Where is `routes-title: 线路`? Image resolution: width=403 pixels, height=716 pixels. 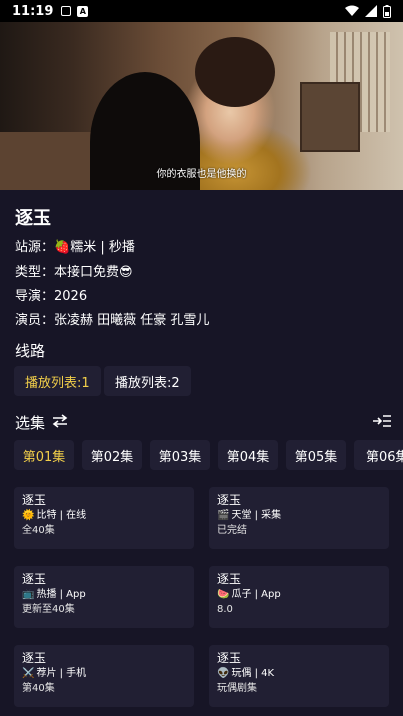 routes-title: 线路 is located at coordinates (30, 351).